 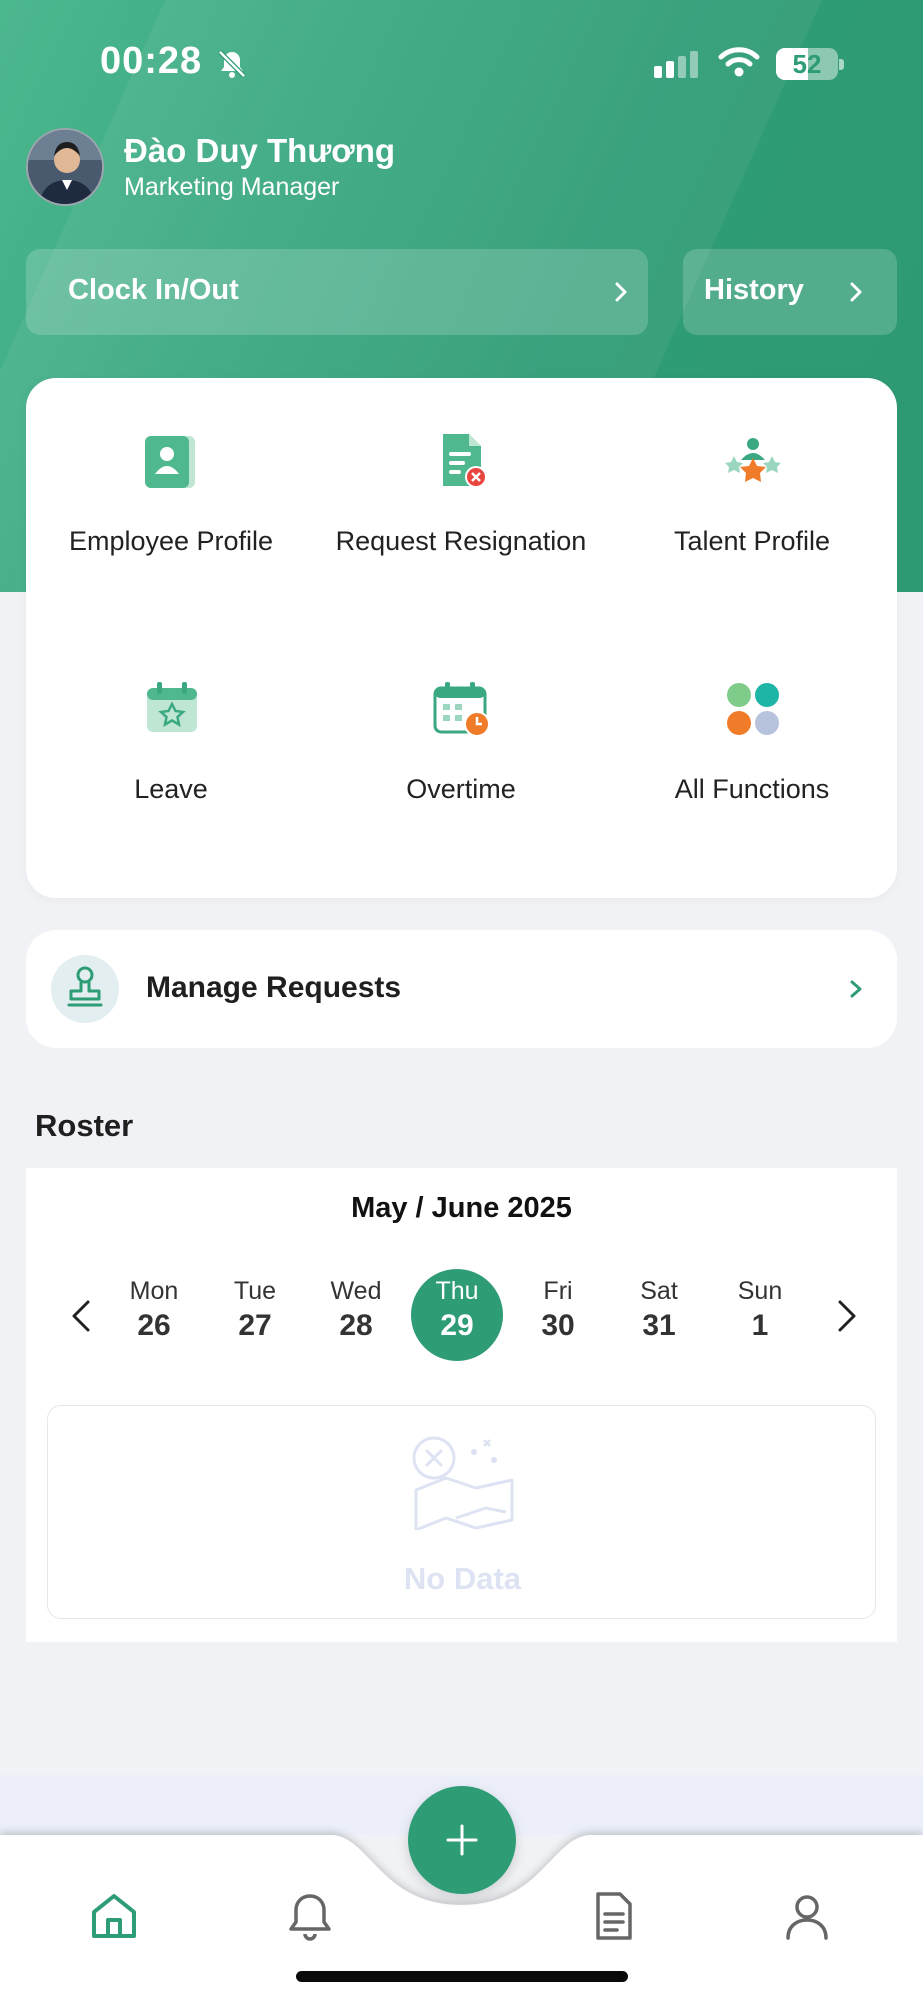 I want to click on battery-indicator: 52, so click(x=810, y=65).